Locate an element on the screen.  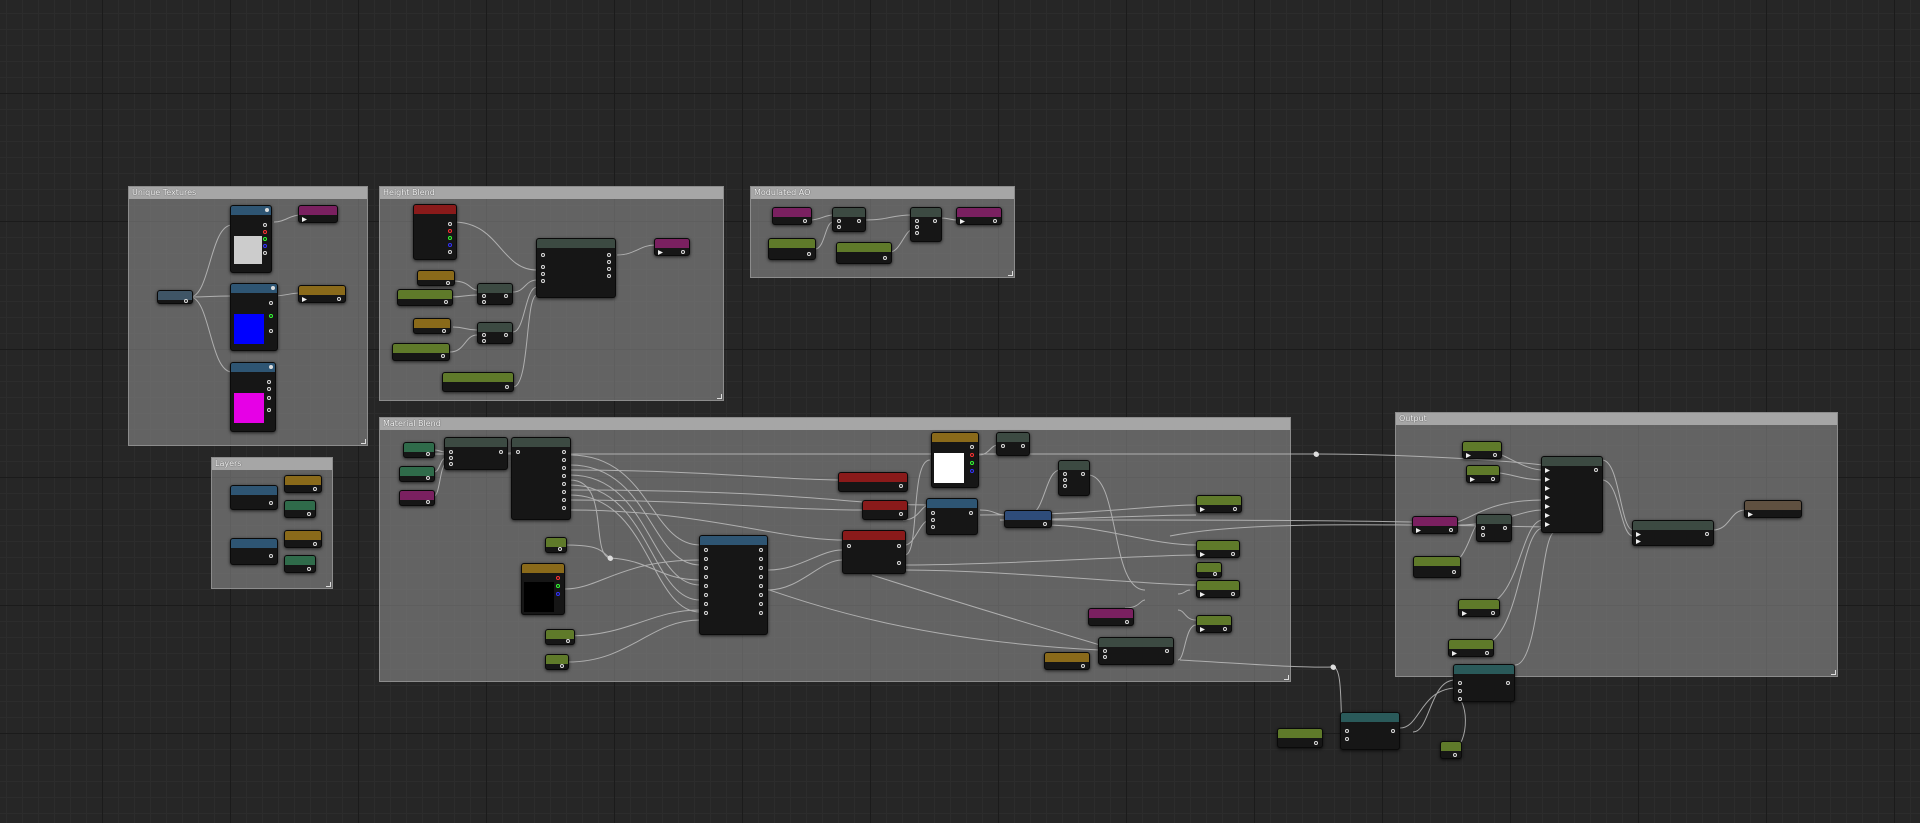
node-make-attributes is located at coordinates (1572, 494).